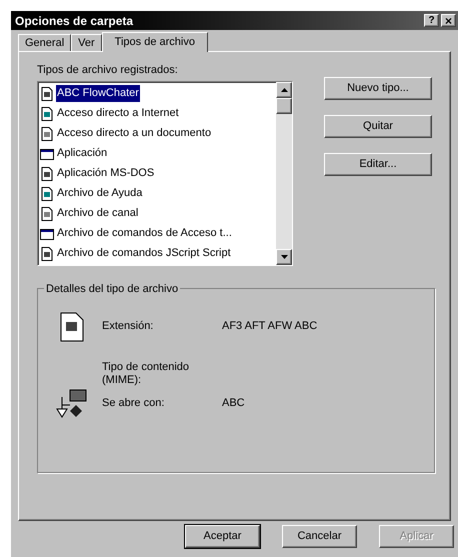 The width and height of the screenshot is (458, 557). I want to click on detail-value: AF3 AFT AFW ABC, so click(270, 326).